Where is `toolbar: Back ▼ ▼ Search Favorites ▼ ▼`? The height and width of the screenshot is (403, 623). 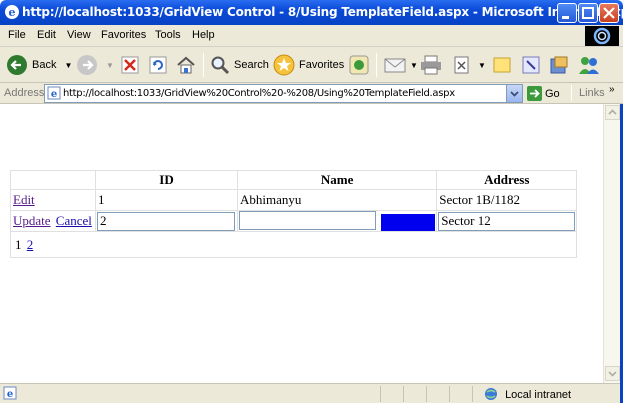 toolbar: Back ▼ ▼ Search Favorites ▼ ▼ is located at coordinates (311, 65).